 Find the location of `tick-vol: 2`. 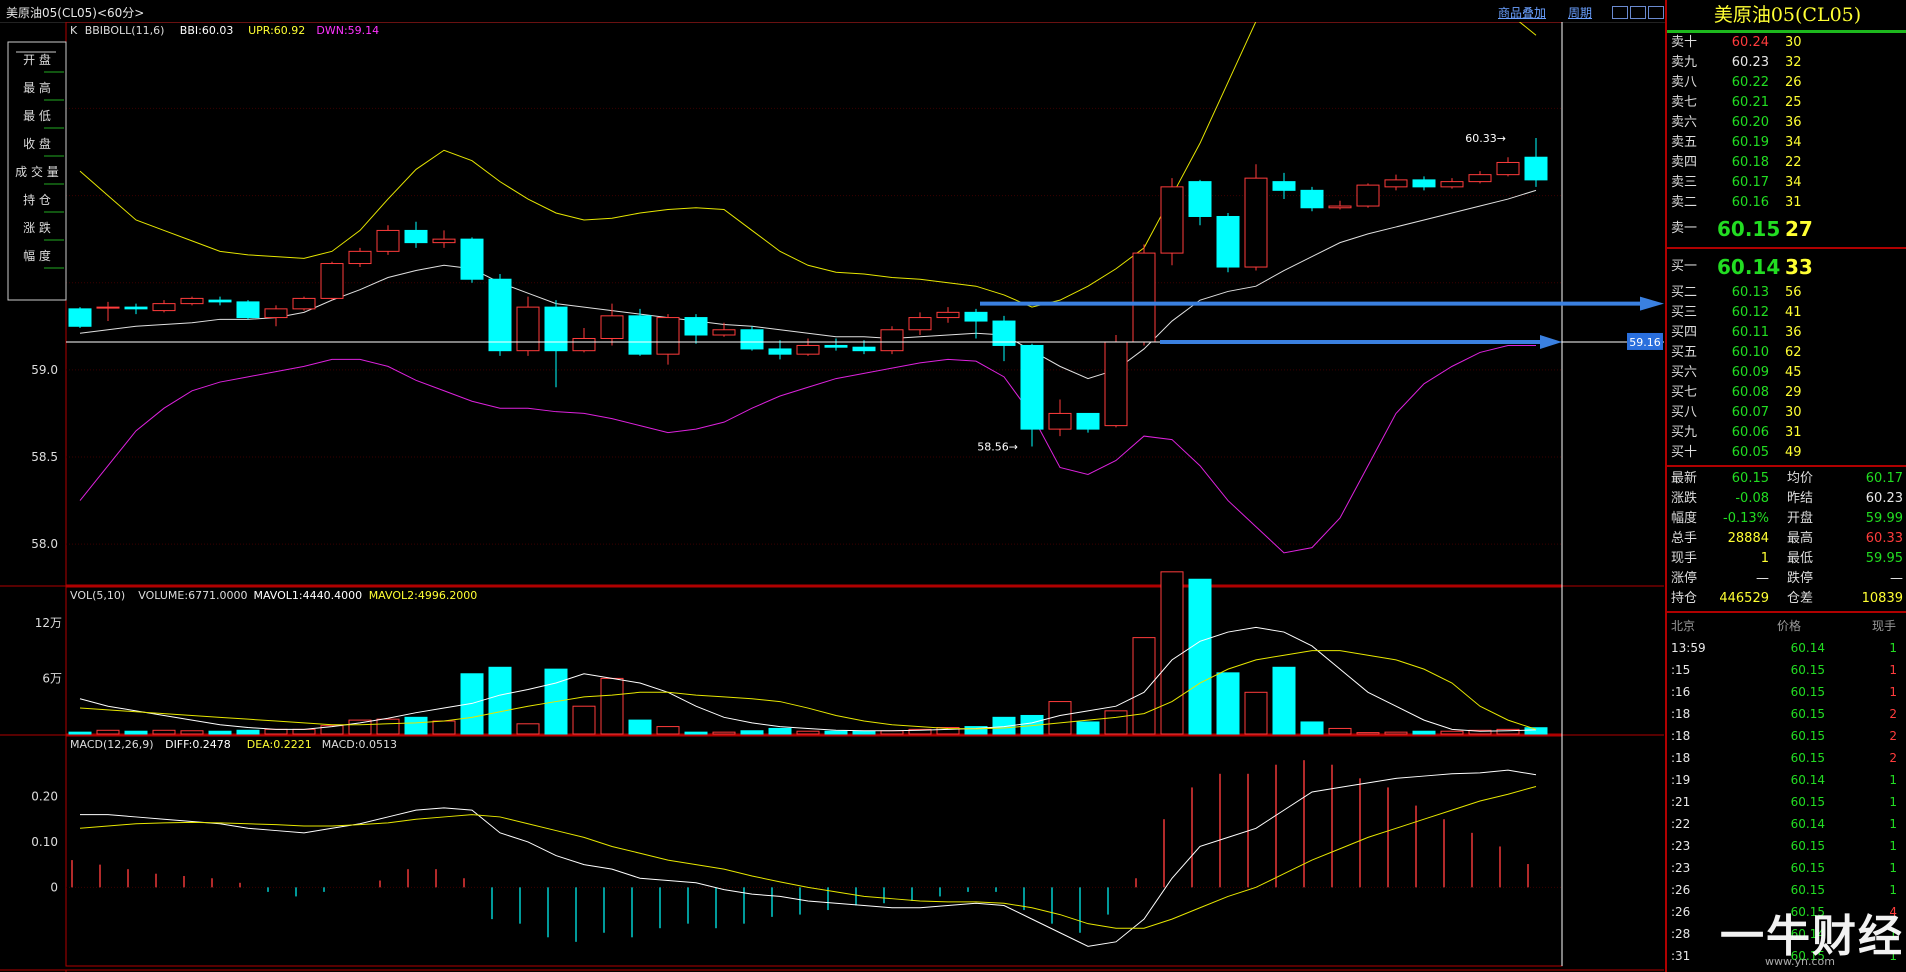

tick-vol: 2 is located at coordinates (1893, 714).